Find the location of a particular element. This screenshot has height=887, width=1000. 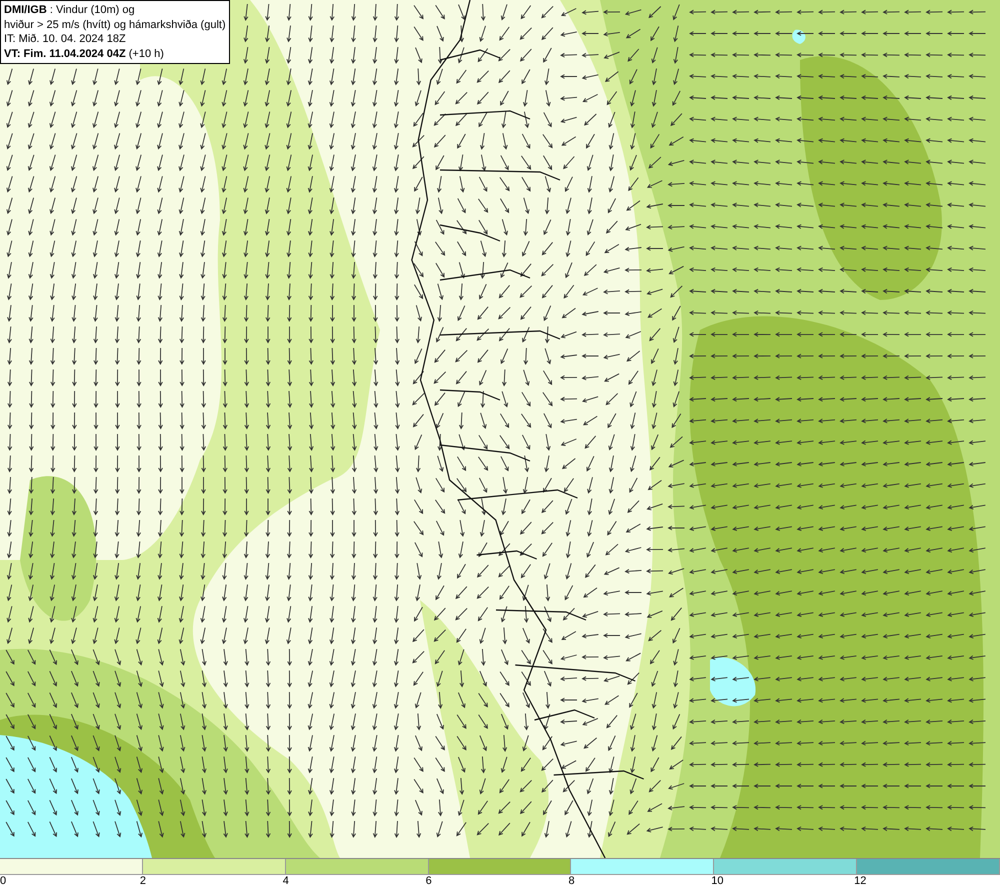

title-line: DMI/IGB : Vindur (10m) og is located at coordinates (70, 10).